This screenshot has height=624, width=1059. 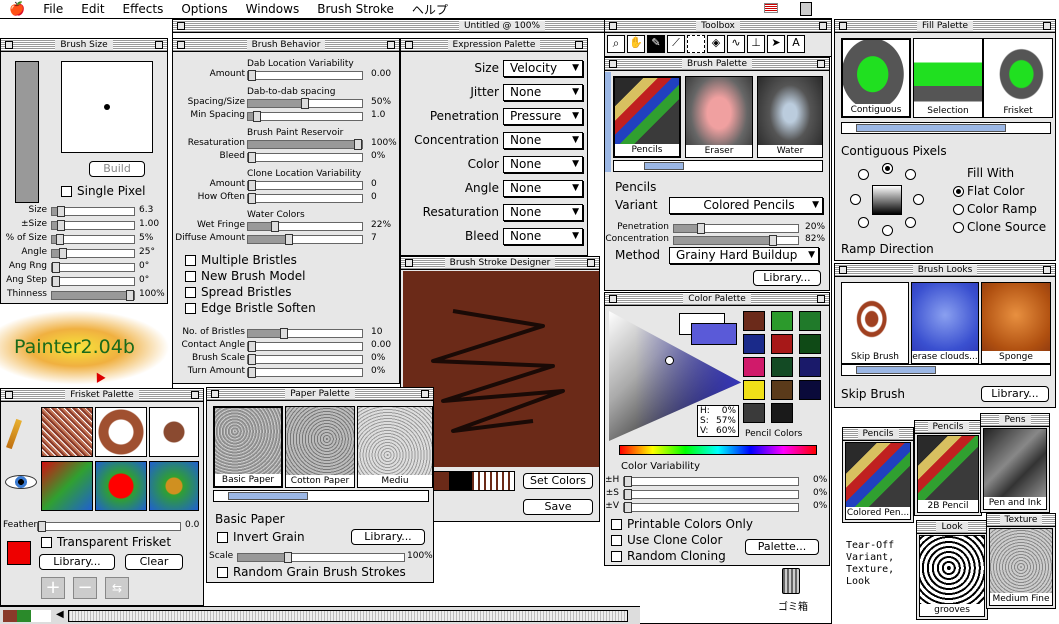 I want to click on look-sponge: Sponge, so click(x=1016, y=323).